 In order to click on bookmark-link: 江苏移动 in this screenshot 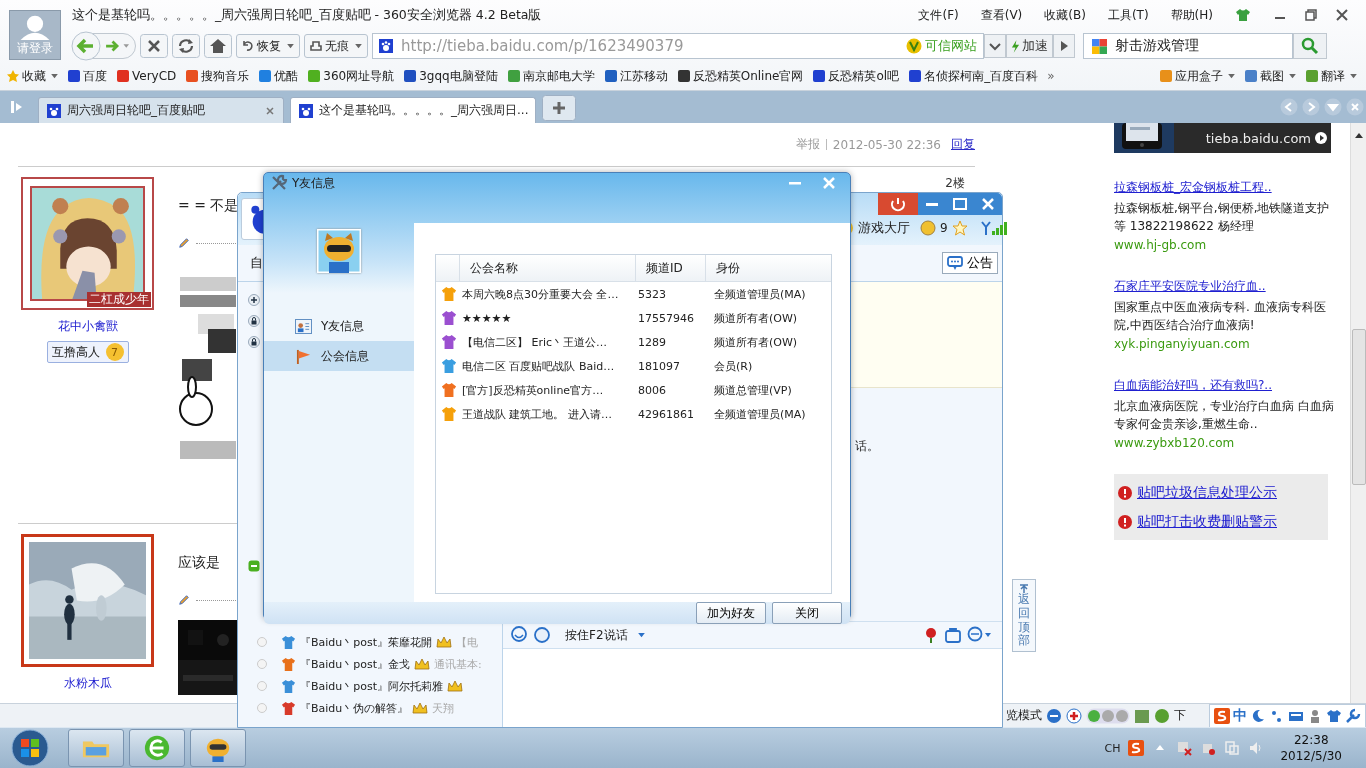, I will do `click(635, 76)`.